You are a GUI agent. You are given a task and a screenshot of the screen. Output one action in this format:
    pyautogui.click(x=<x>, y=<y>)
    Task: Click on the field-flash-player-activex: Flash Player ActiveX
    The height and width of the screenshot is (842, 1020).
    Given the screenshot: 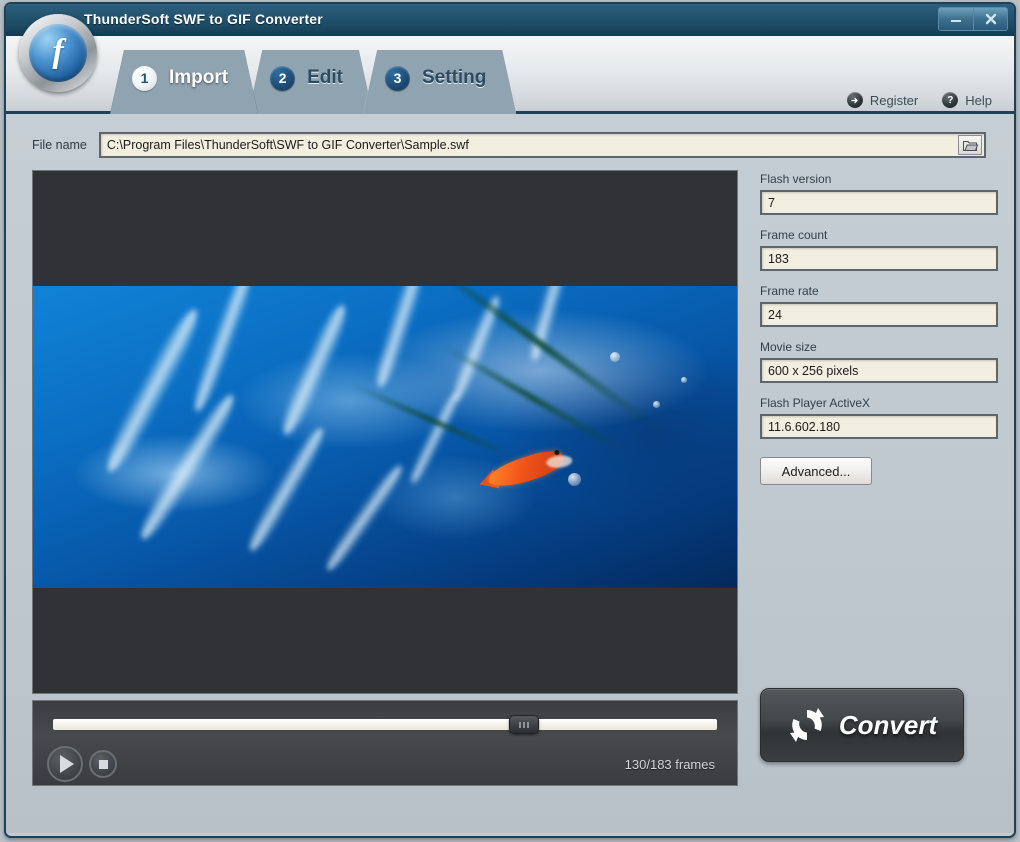 What is the action you would take?
    pyautogui.click(x=879, y=417)
    